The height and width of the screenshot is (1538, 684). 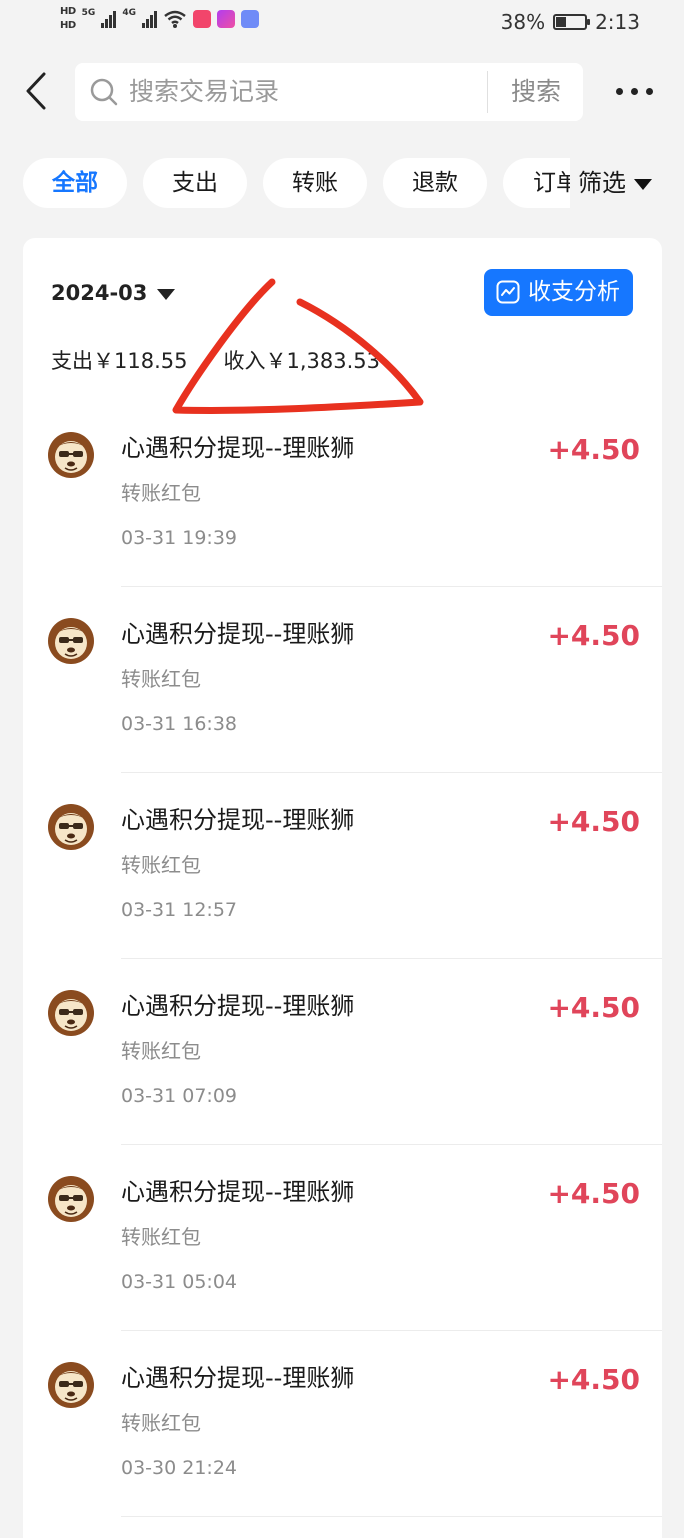 I want to click on transaction-time: 03-31 05:04, so click(x=179, y=1282).